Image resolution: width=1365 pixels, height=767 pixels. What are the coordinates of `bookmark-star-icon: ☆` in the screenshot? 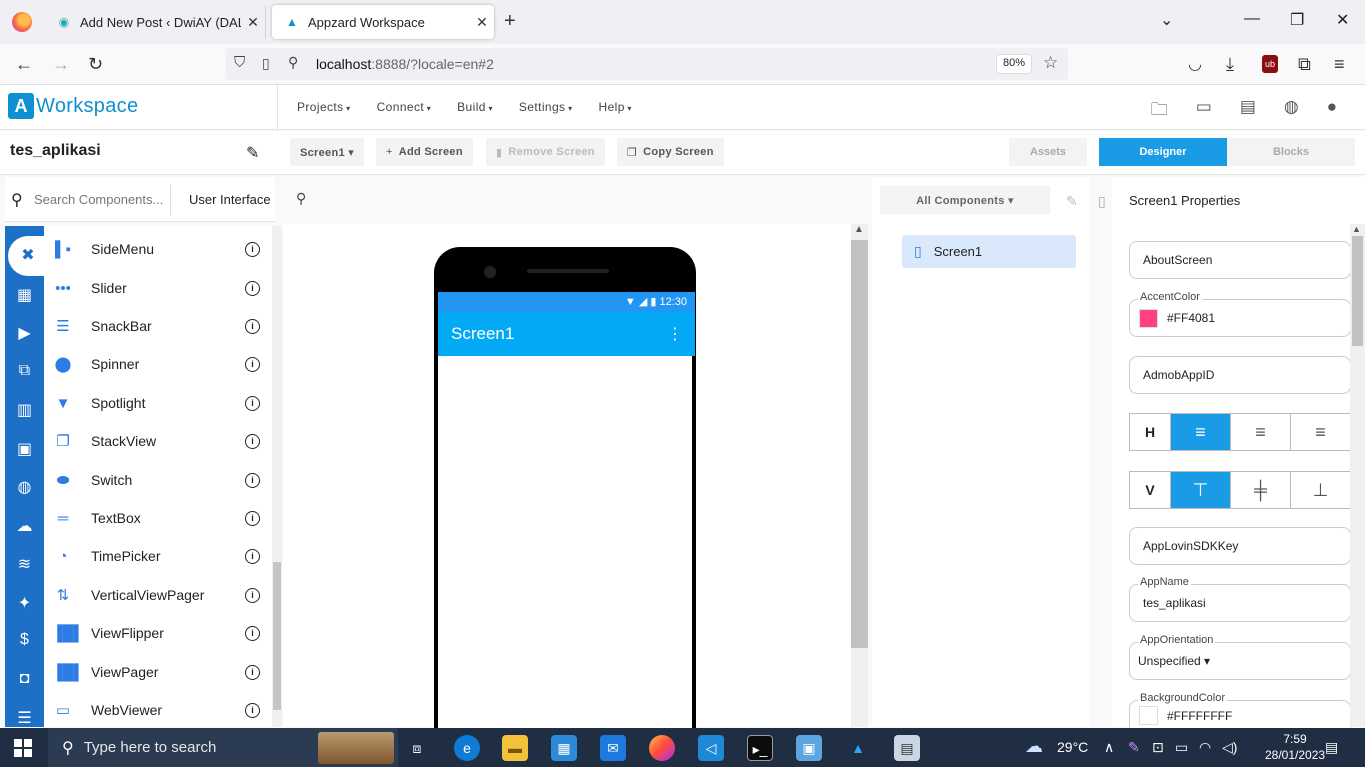 It's located at (1050, 63).